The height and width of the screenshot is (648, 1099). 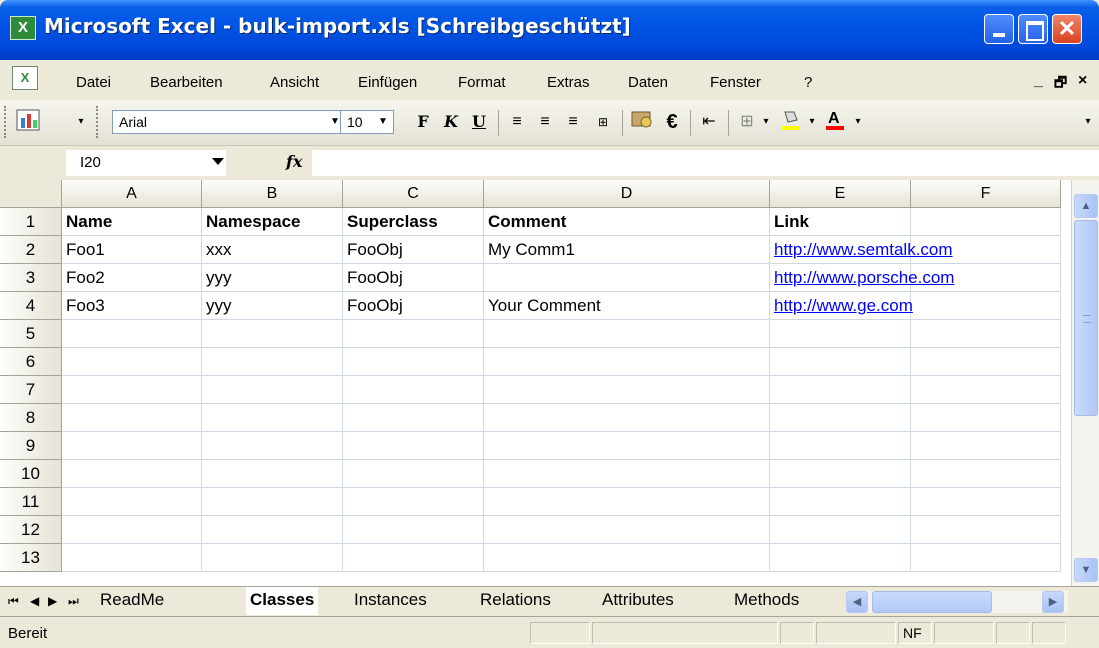 What do you see at coordinates (986, 334) in the screenshot?
I see `cell-f5` at bounding box center [986, 334].